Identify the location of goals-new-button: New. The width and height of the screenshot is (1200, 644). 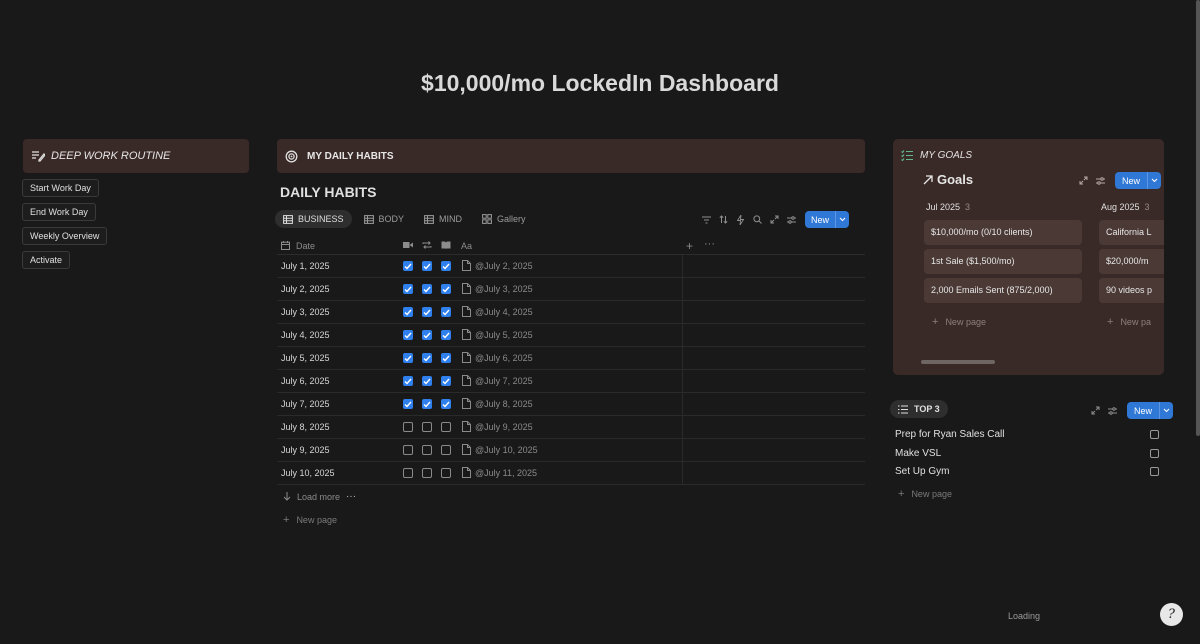
(1138, 180).